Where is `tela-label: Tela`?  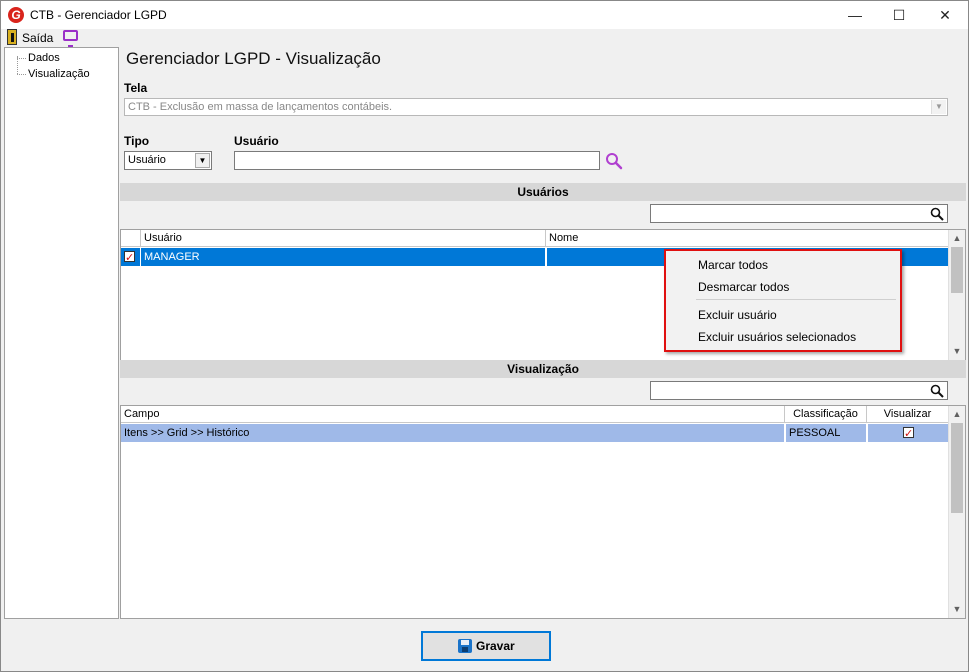 tela-label: Tela is located at coordinates (136, 88).